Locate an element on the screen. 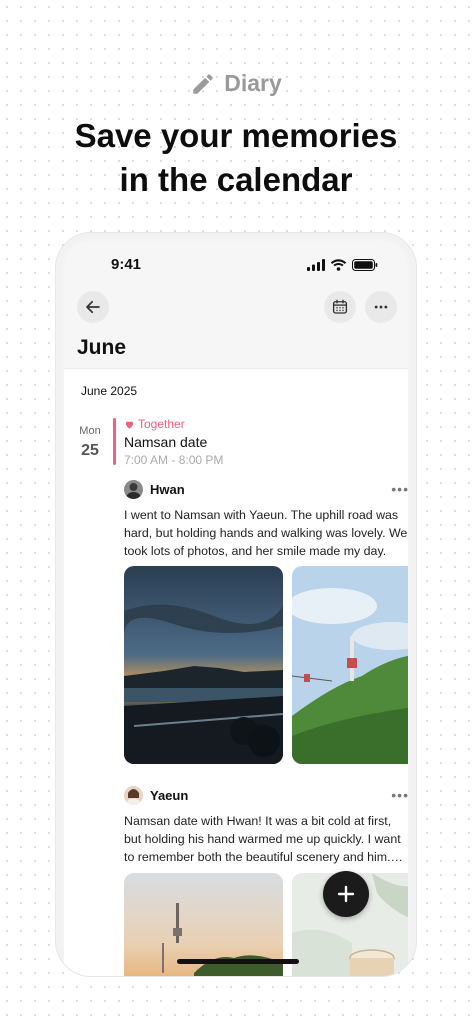  day-name: Mon is located at coordinates (90, 431).